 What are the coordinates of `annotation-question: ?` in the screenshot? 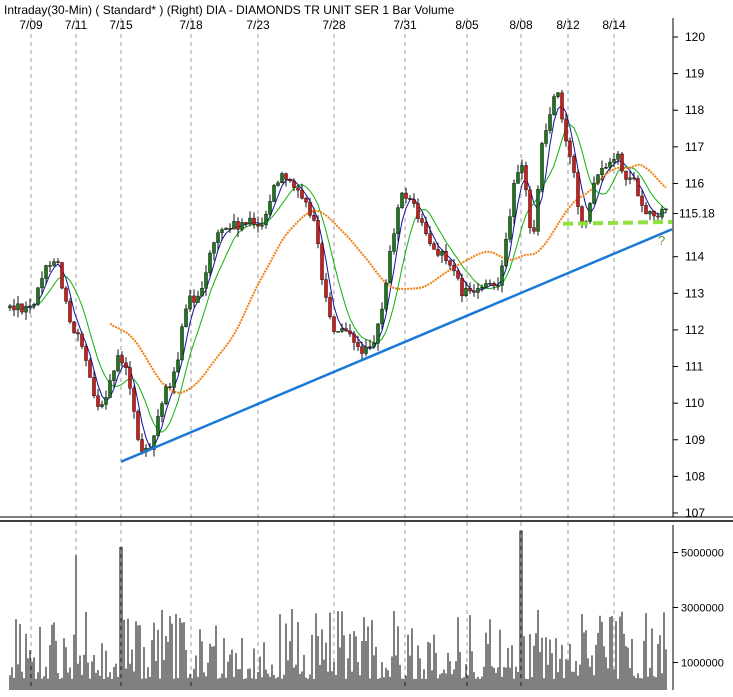 It's located at (661, 240).